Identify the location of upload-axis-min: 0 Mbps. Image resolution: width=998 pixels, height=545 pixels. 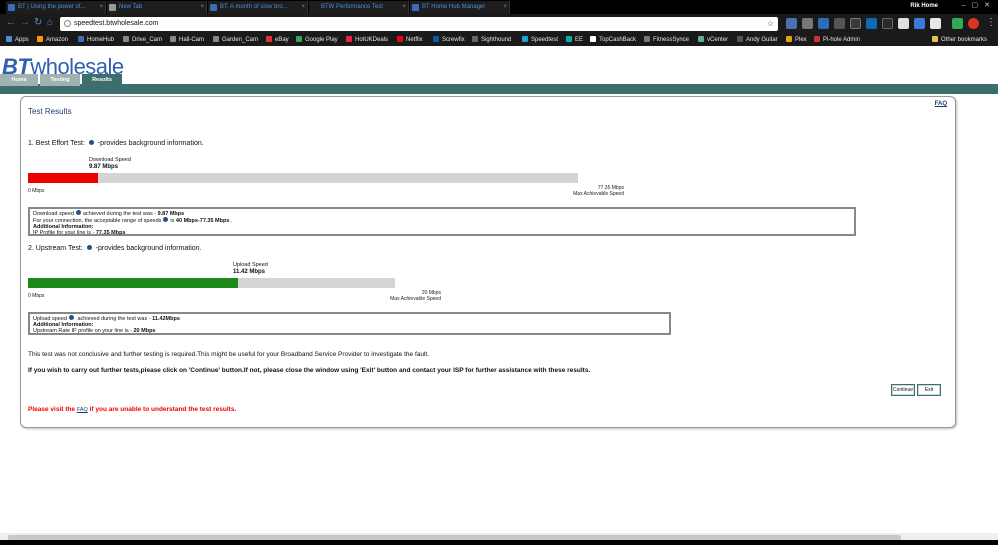
(36, 296).